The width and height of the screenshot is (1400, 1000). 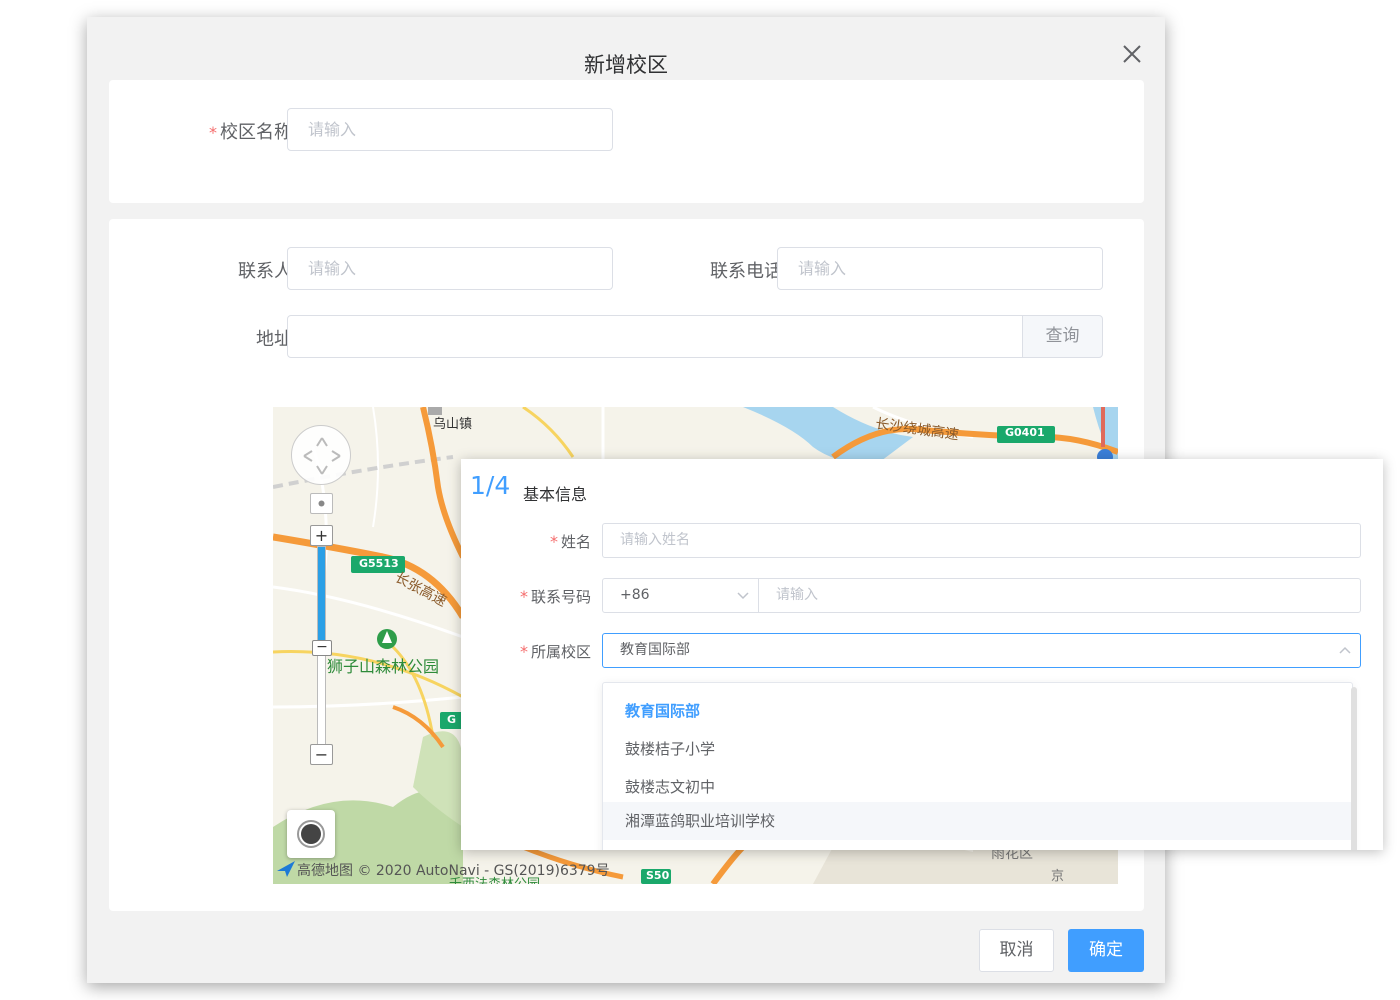 I want to click on address-label: 地址, so click(x=274, y=339).